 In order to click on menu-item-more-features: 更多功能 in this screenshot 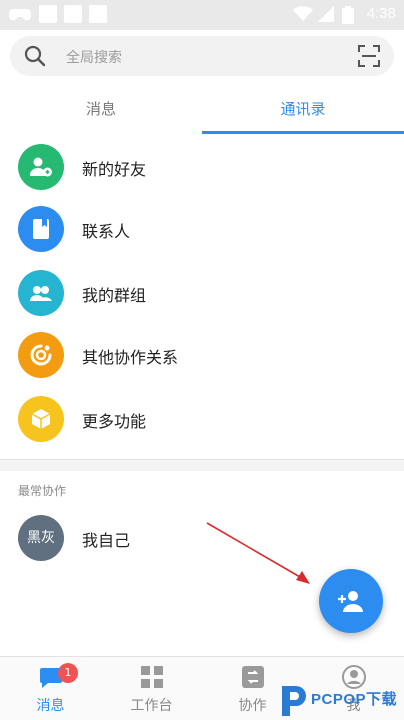, I will do `click(202, 419)`.